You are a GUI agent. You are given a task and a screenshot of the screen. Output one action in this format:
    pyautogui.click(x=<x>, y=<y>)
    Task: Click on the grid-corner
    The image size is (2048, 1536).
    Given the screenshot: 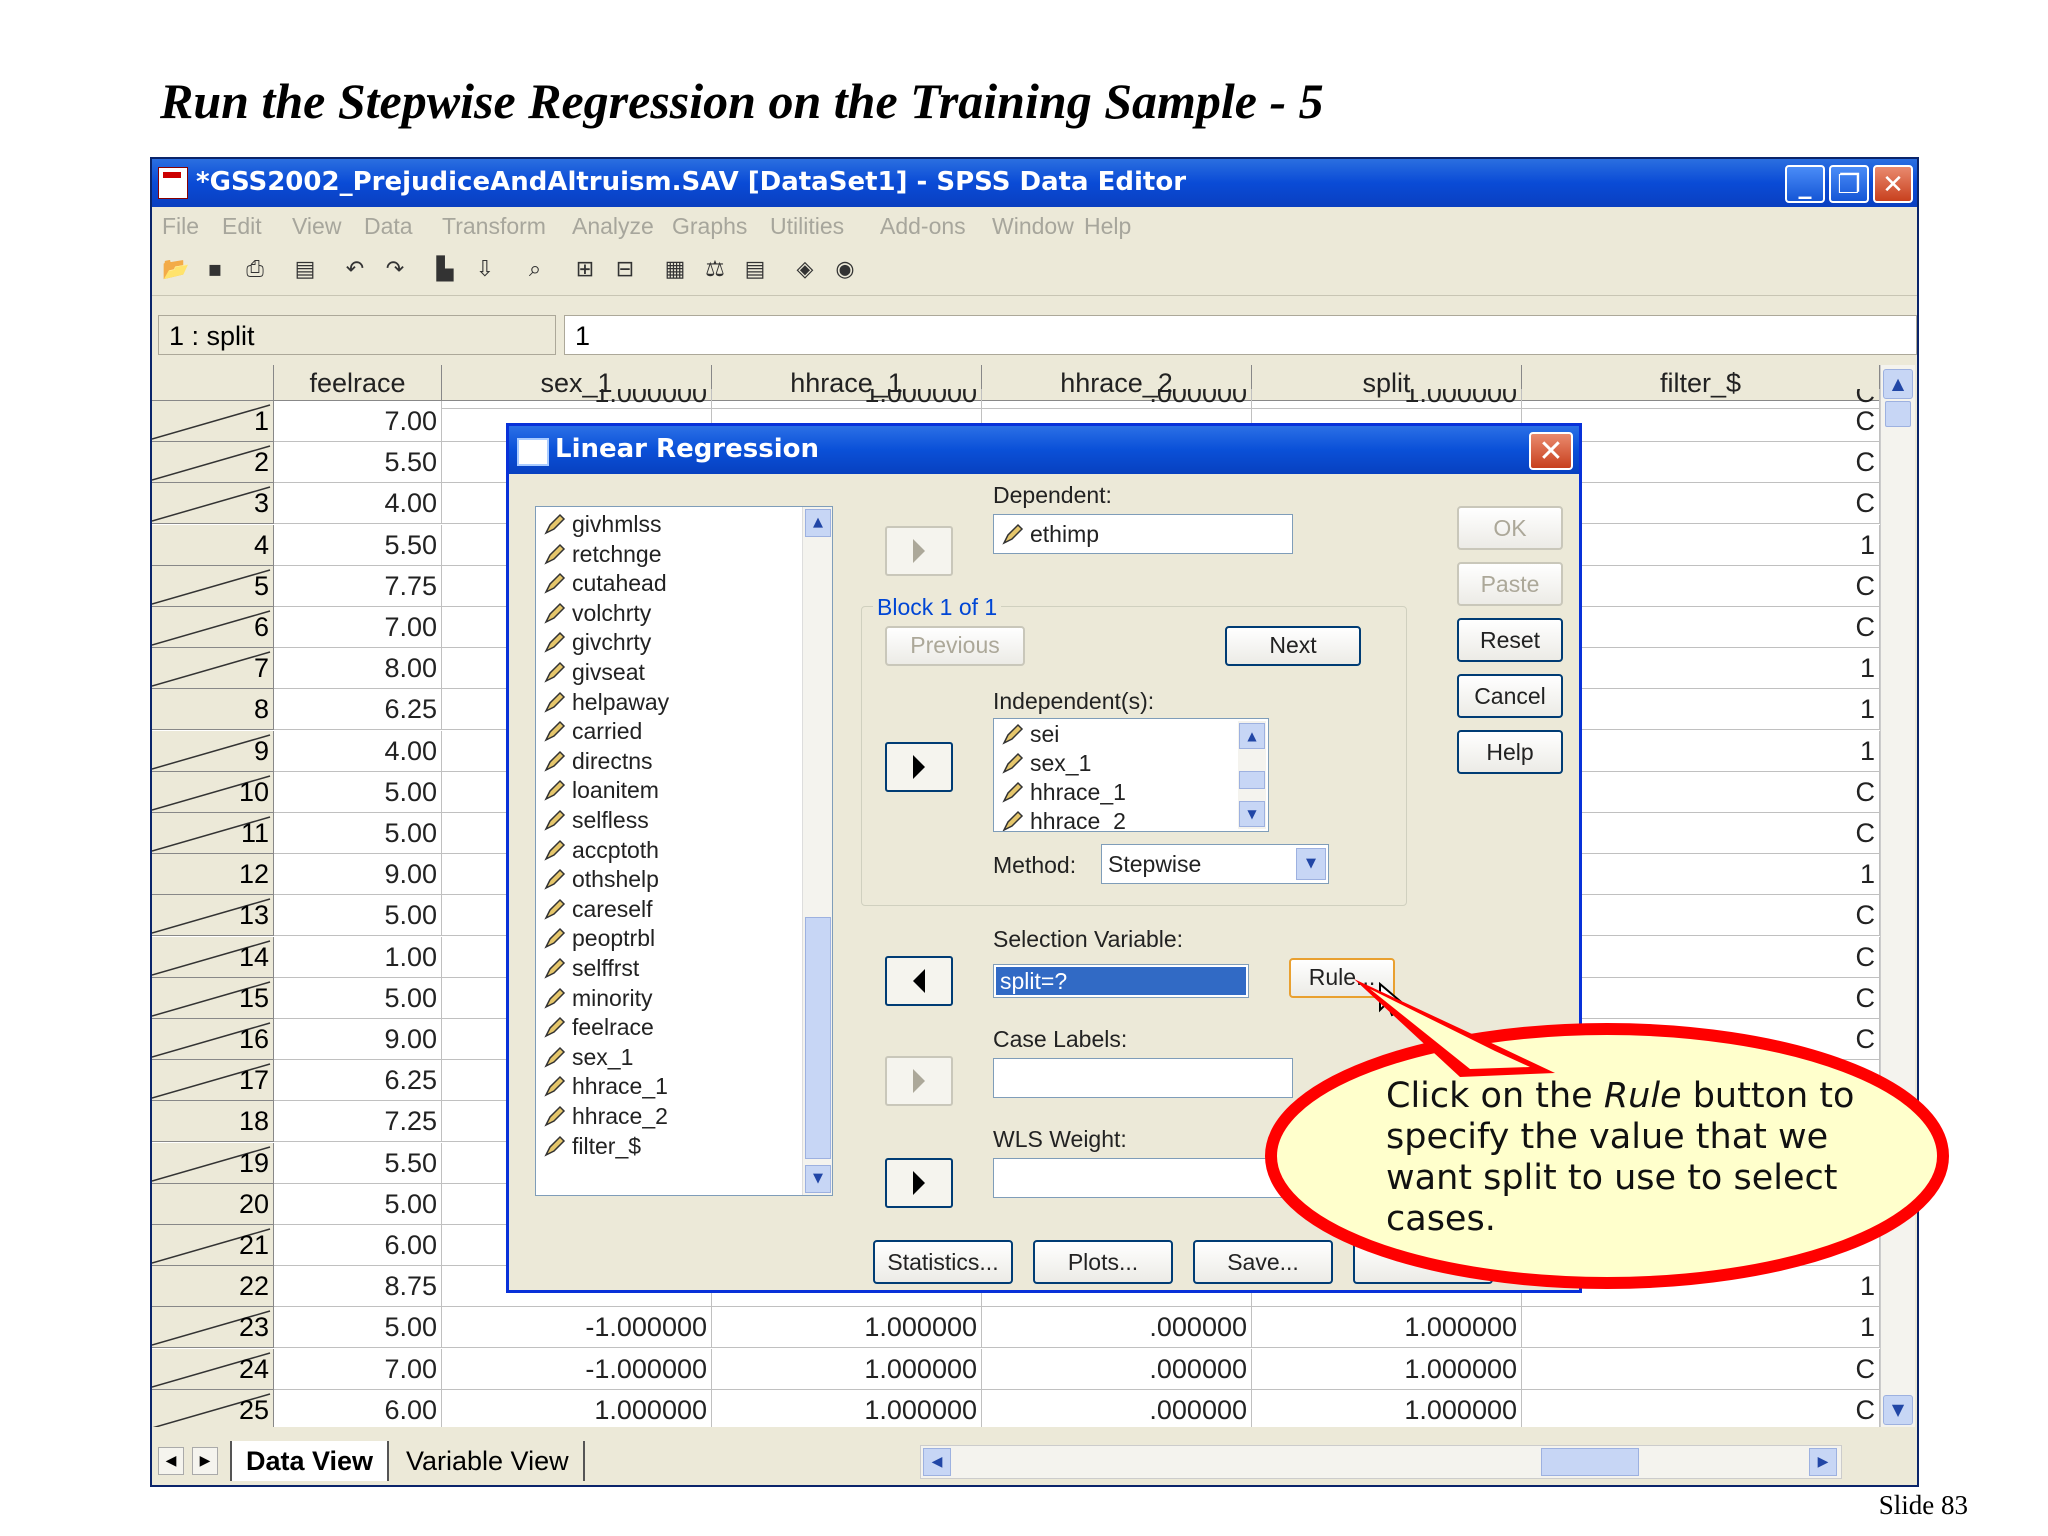 What is the action you would take?
    pyautogui.click(x=213, y=383)
    